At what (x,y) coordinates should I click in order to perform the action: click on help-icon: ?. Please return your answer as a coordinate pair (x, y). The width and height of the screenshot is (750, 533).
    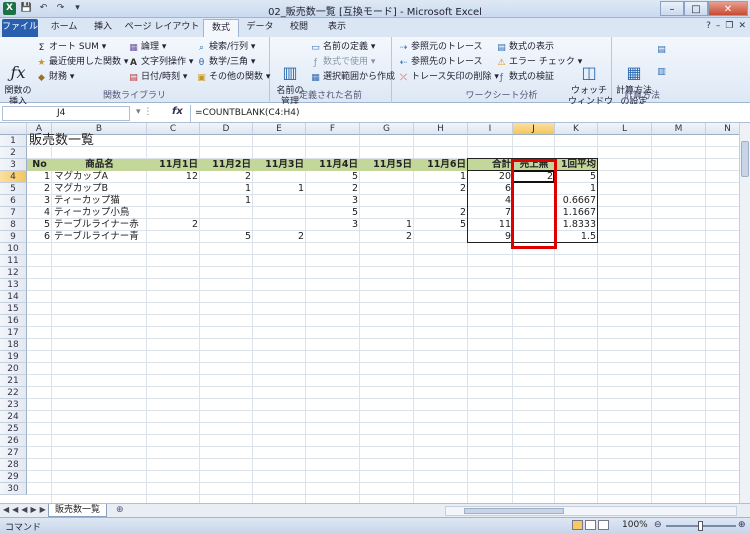
    Looking at the image, I should click on (708, 26).